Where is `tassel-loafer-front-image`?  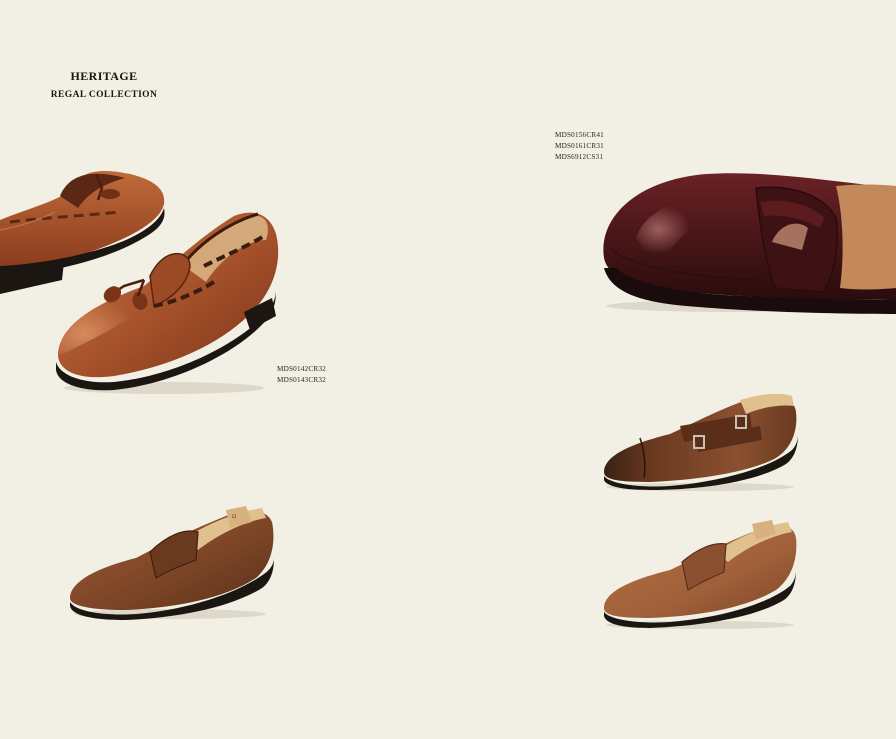
tassel-loafer-front-image is located at coordinates (169, 300).